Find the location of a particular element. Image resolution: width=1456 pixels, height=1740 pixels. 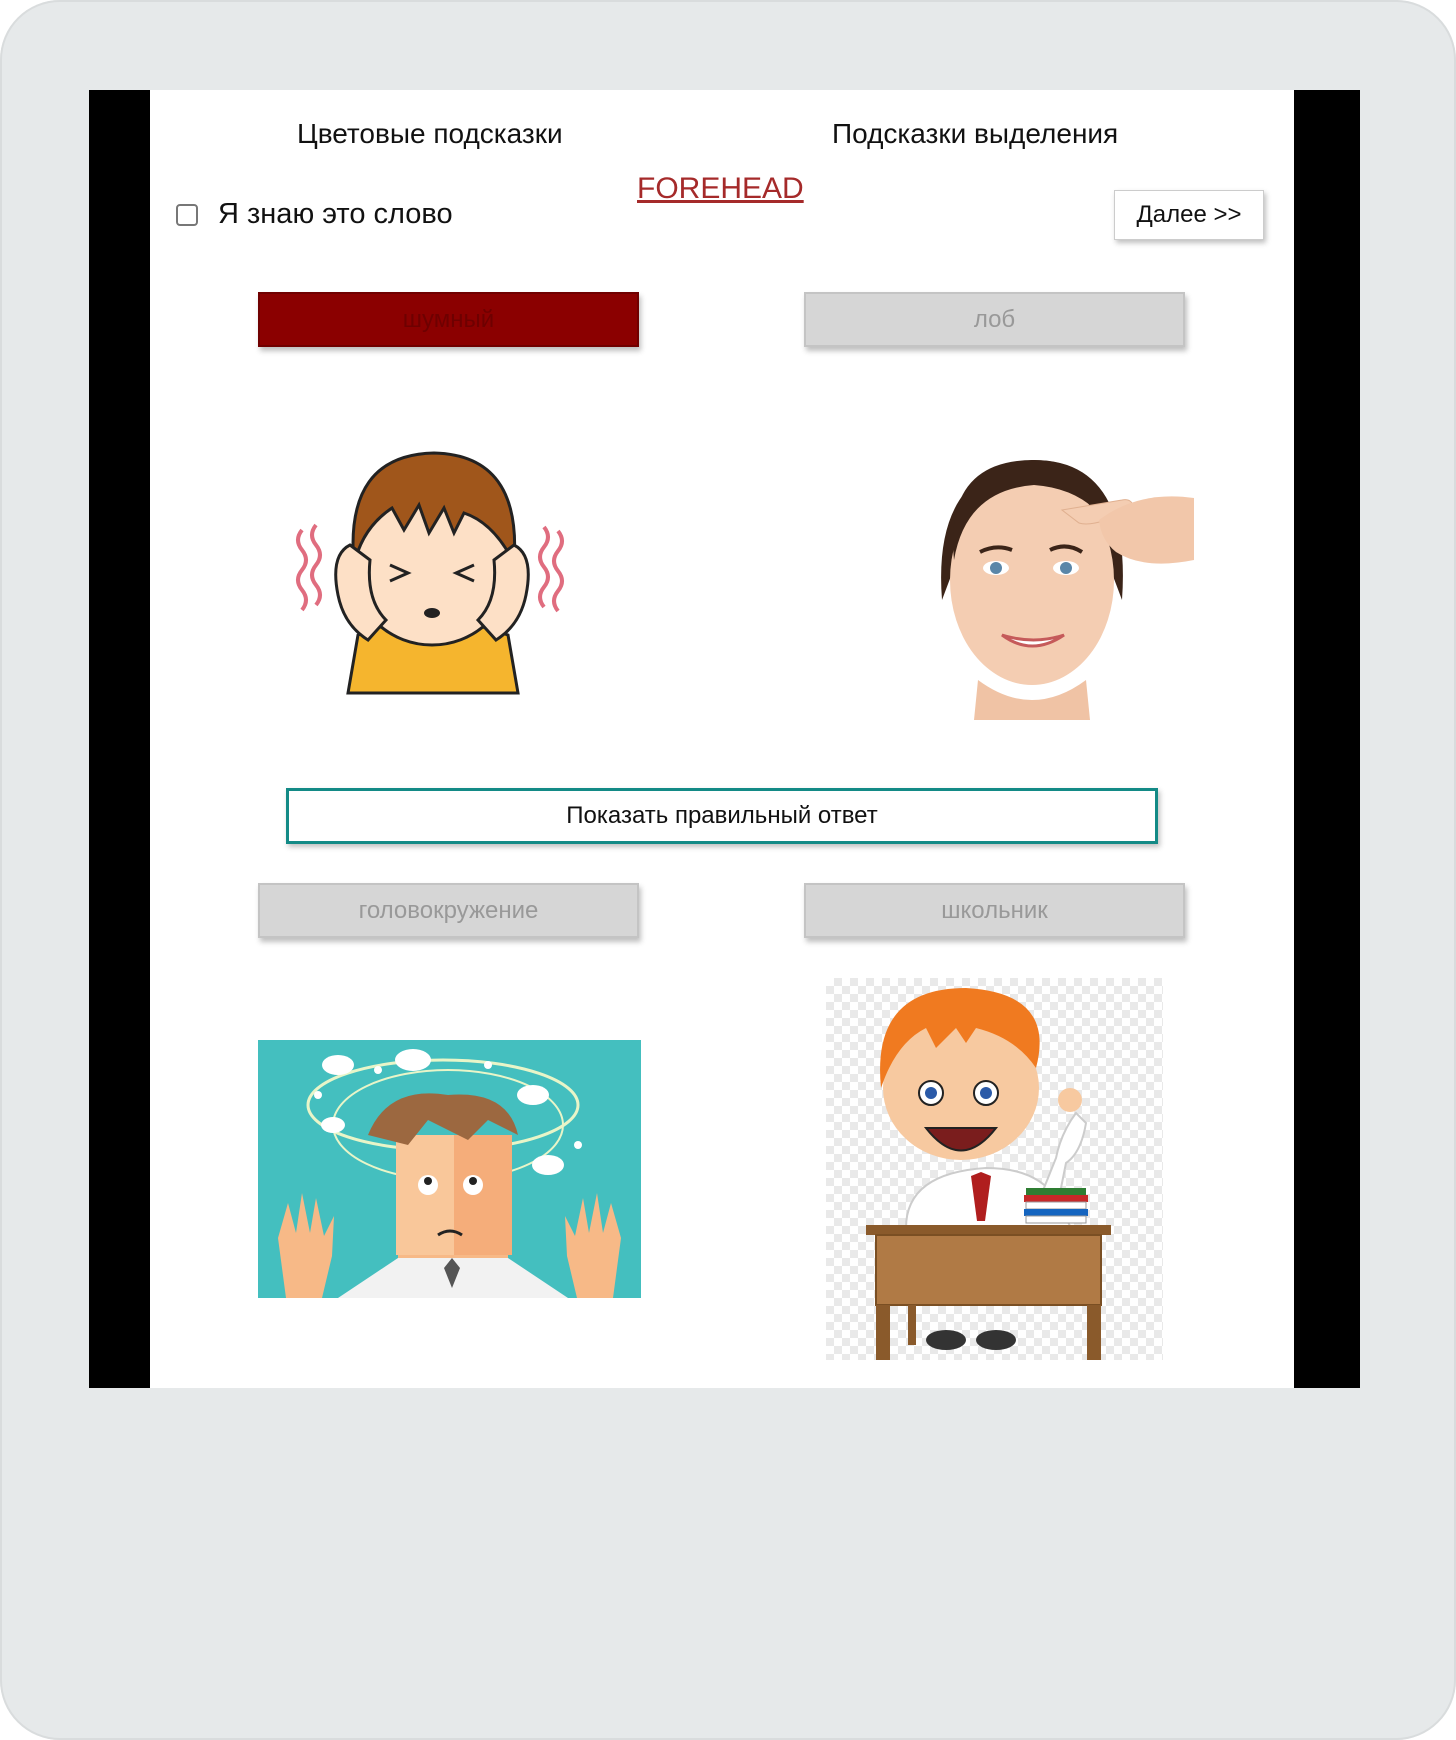

highlight-hints-tab: Подсказки выделения is located at coordinates (975, 134).